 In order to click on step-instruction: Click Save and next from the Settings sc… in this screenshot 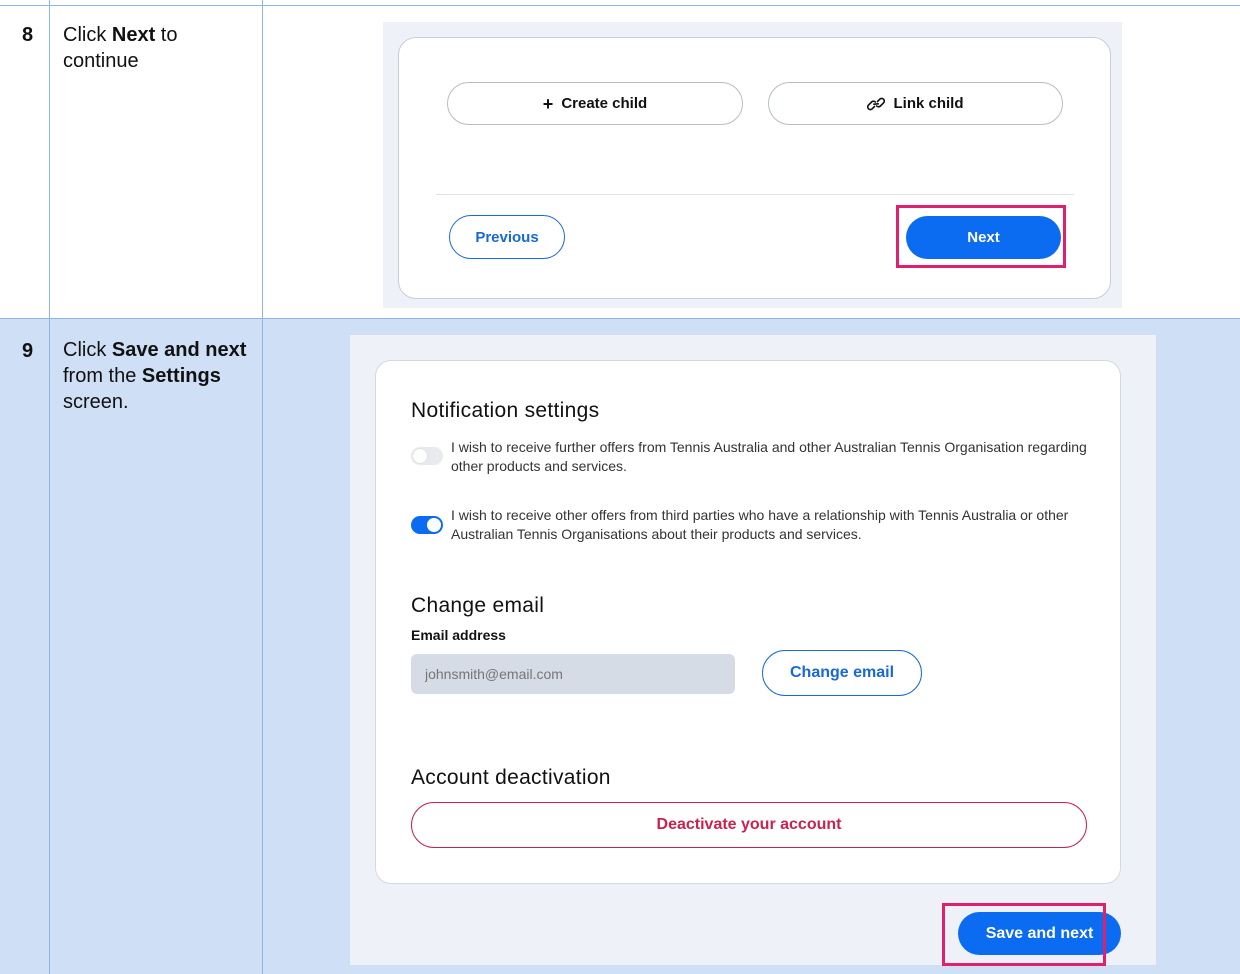, I will do `click(155, 376)`.